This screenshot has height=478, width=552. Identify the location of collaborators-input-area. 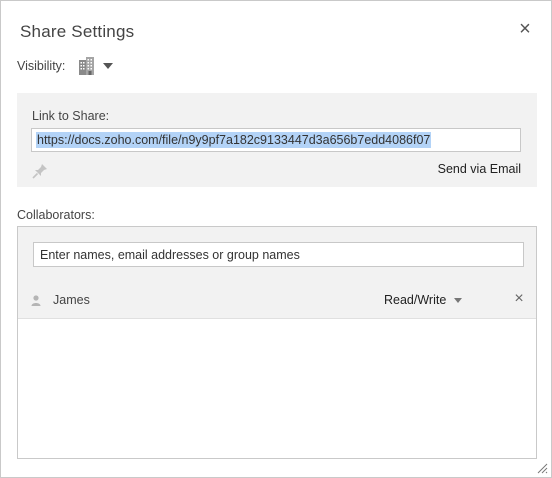
(277, 254).